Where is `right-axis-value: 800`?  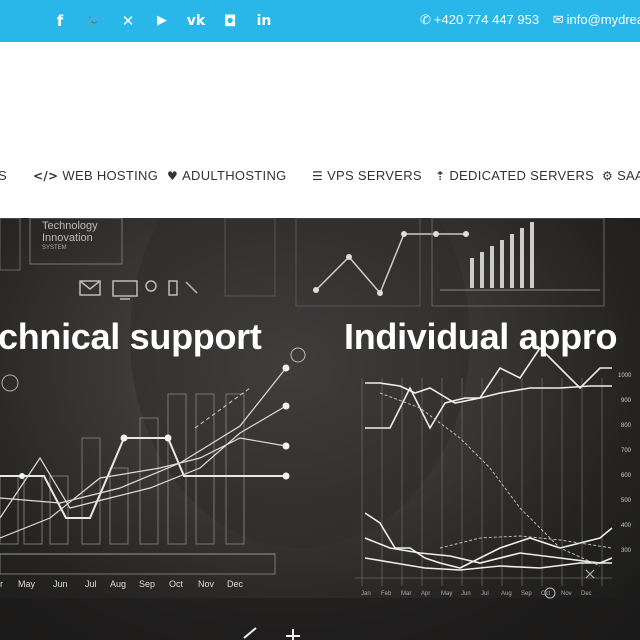 right-axis-value: 800 is located at coordinates (626, 426).